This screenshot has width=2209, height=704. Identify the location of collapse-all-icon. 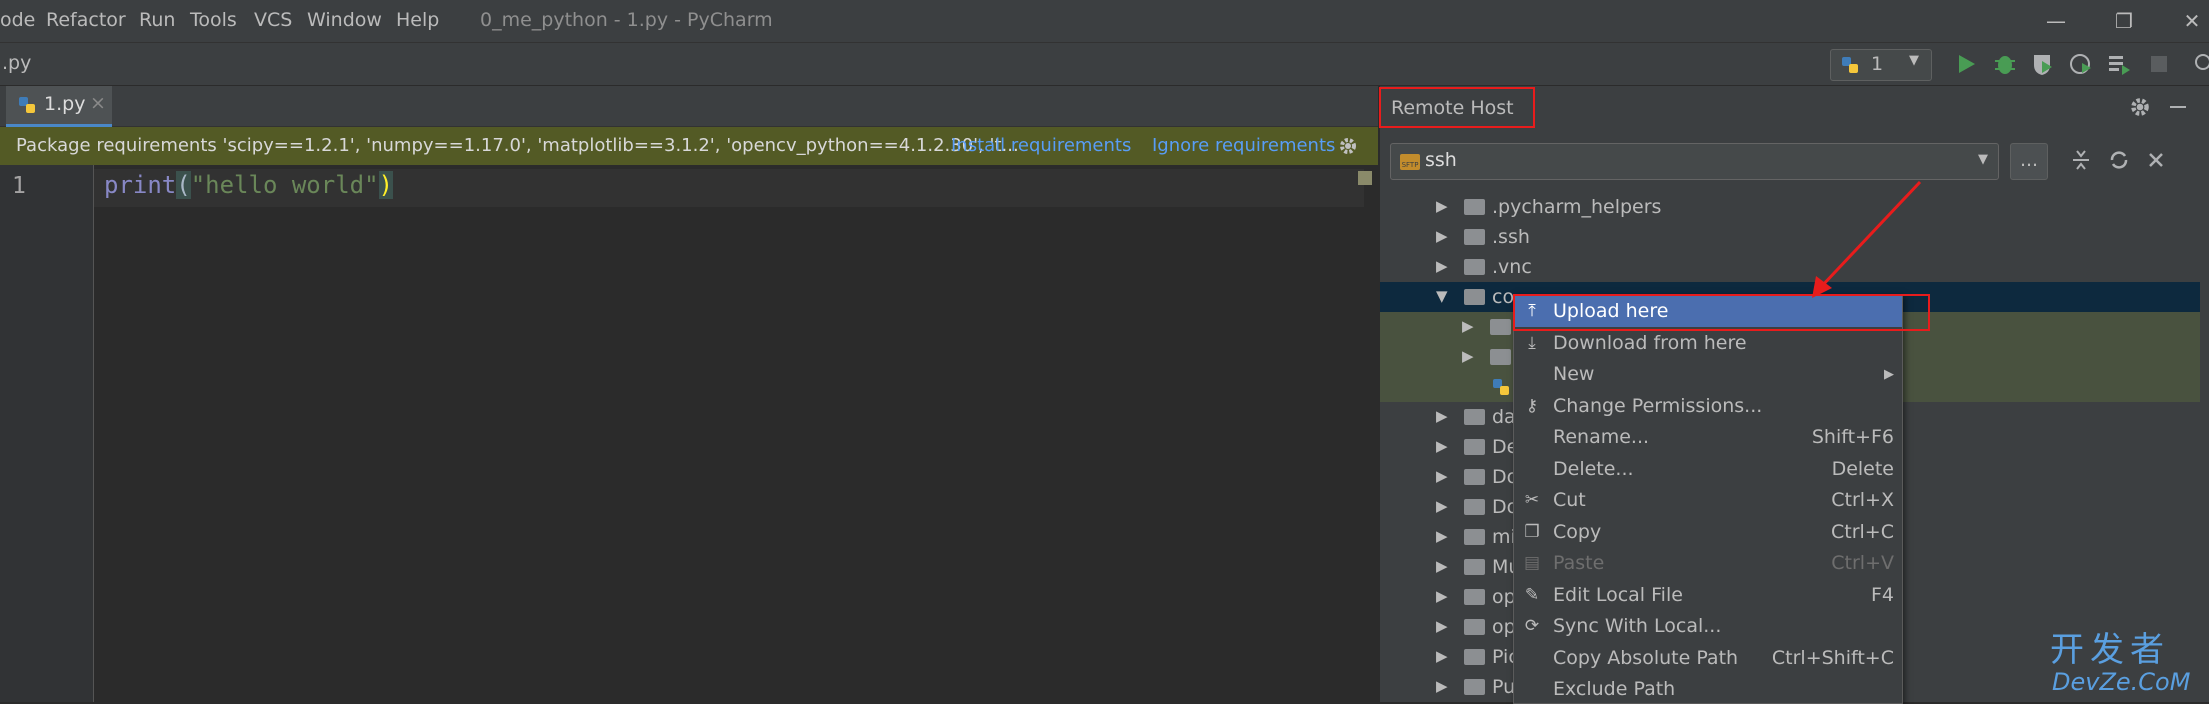
(2081, 160).